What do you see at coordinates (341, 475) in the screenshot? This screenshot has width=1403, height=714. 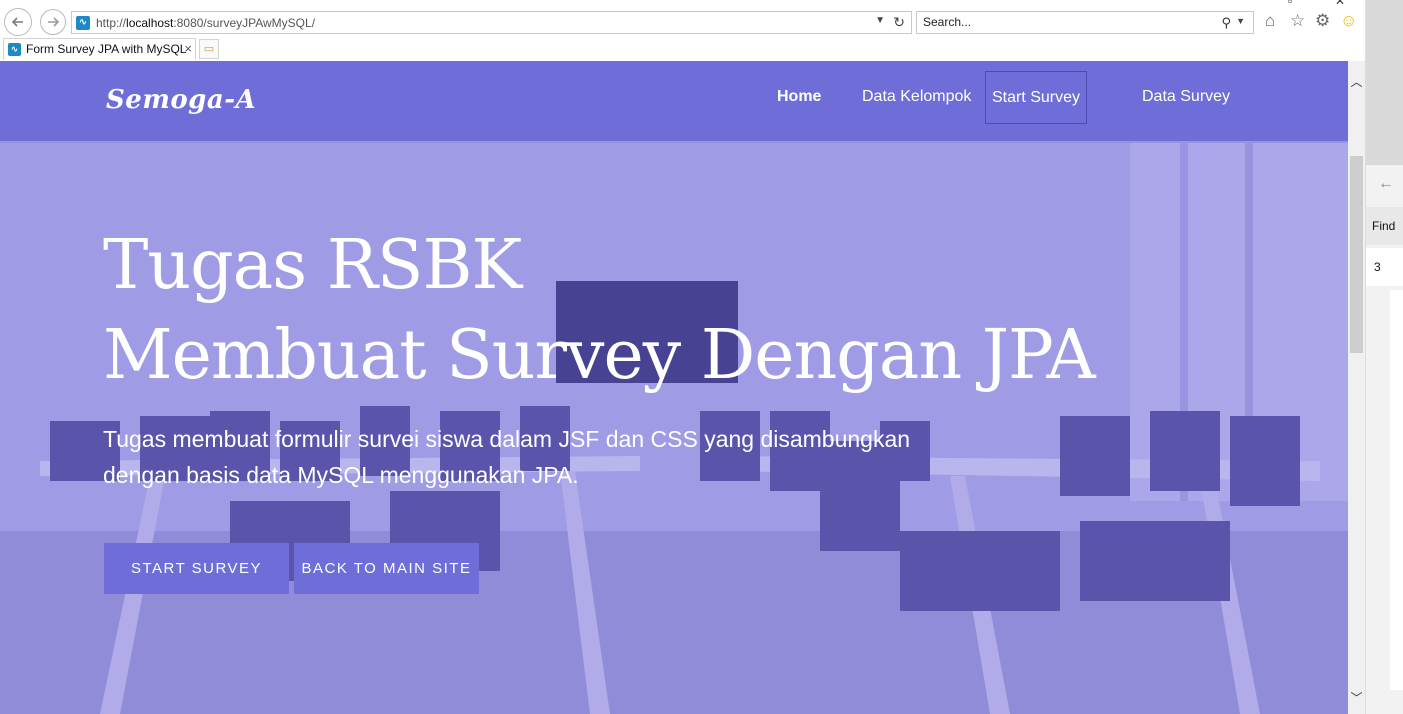 I see `hero-subtitle-line-2: dengan basis data MySQL menggunakan JPA.` at bounding box center [341, 475].